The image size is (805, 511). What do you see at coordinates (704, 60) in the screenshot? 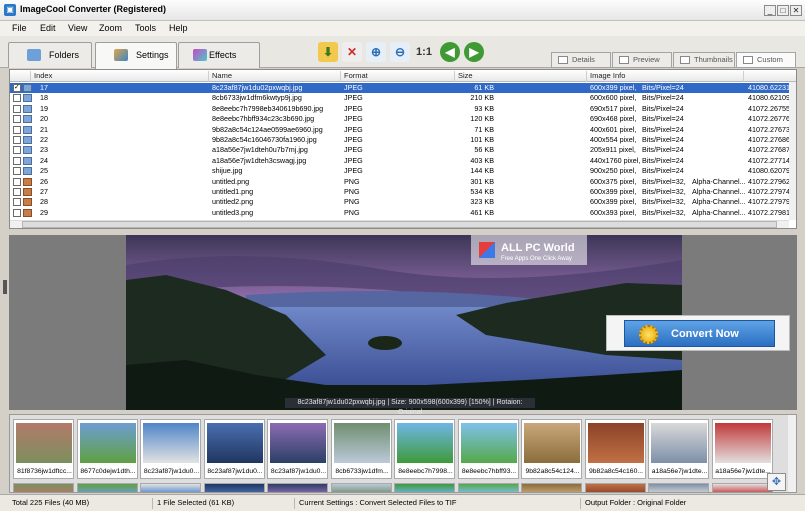
I see `view-thumbnails-button: Thumbnails` at bounding box center [704, 60].